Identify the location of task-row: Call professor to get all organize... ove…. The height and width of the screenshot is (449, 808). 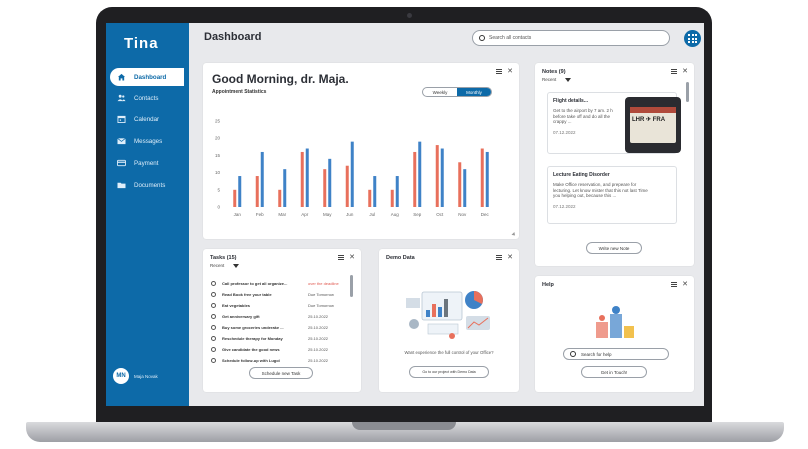
(280, 283).